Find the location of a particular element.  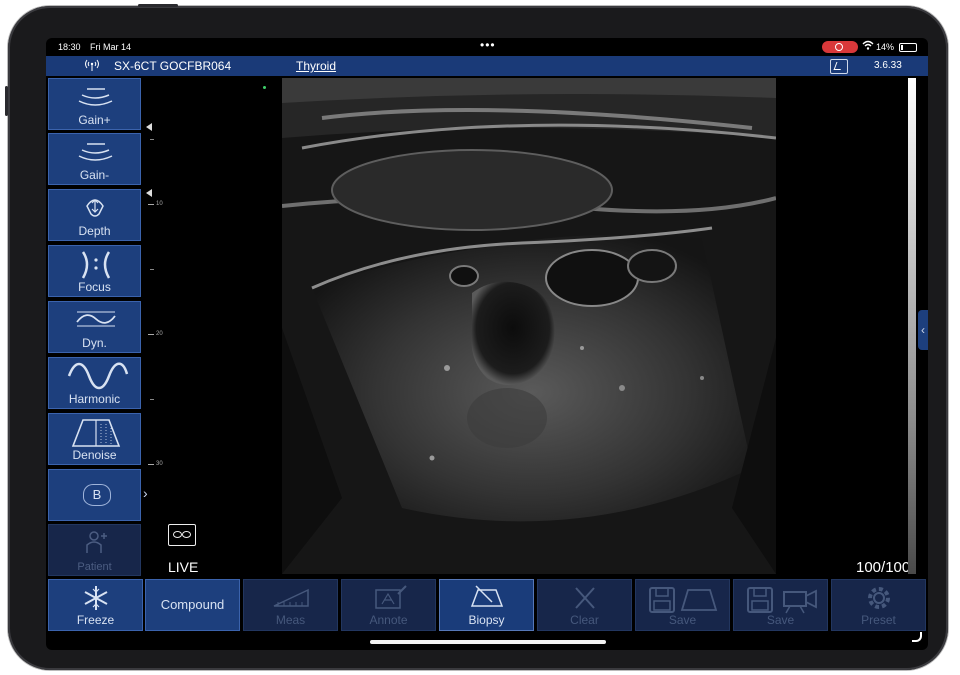

measure-button: Meas is located at coordinates (290, 605).